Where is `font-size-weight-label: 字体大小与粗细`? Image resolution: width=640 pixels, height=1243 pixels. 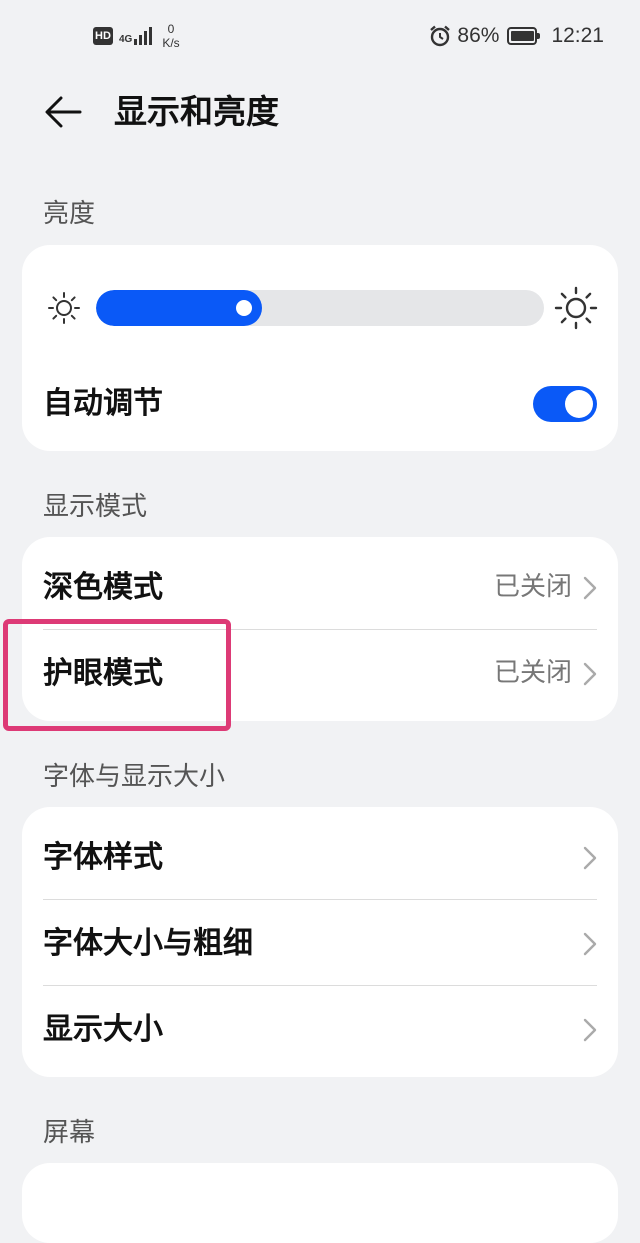
font-size-weight-label: 字体大小与粗细 is located at coordinates (148, 943).